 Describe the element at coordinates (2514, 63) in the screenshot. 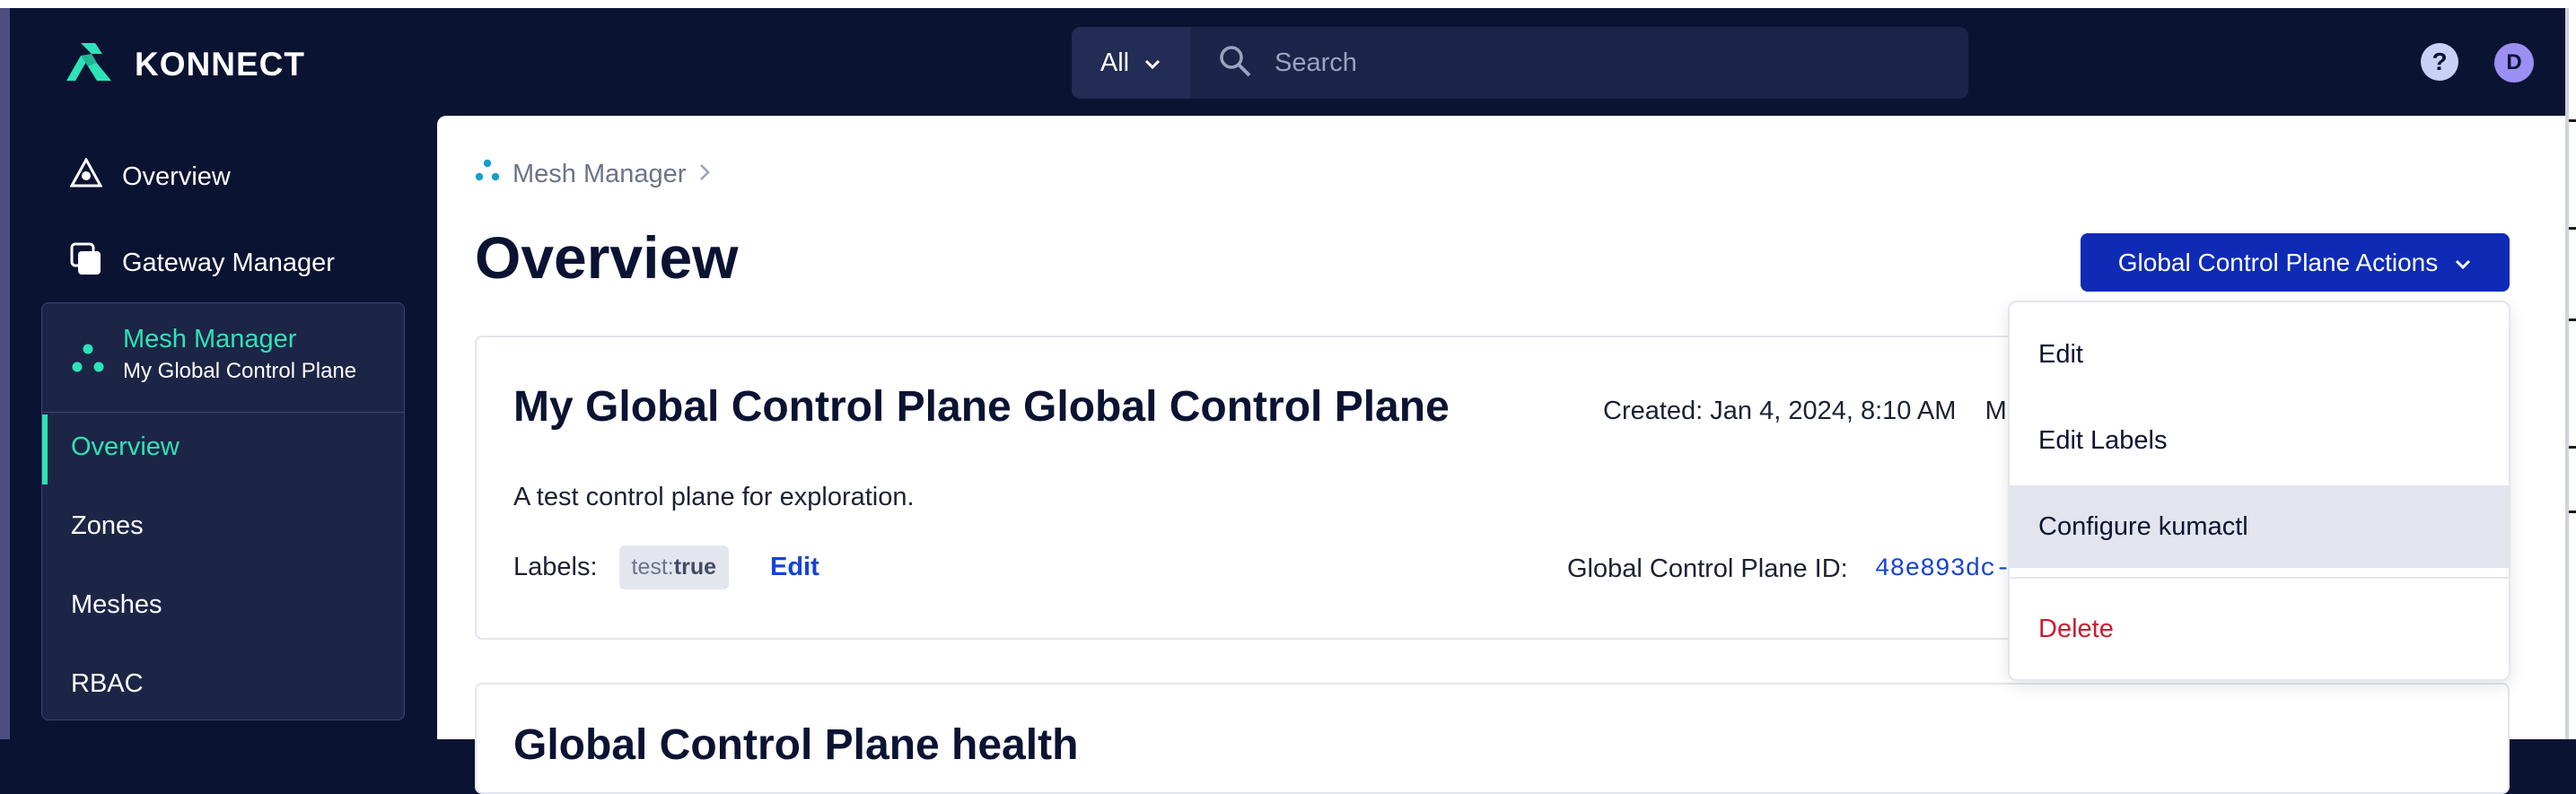

I see `user-avatar: D` at that location.